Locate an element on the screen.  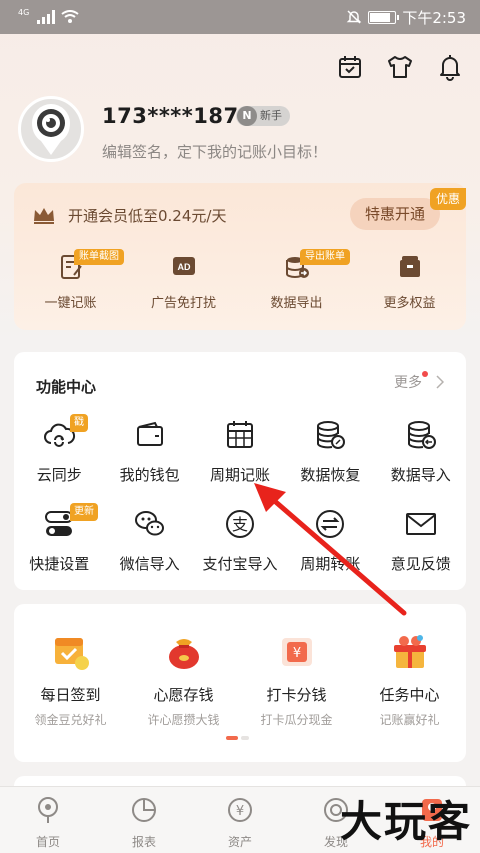
perk-badge: 导出账单 is located at coordinates (325, 257).